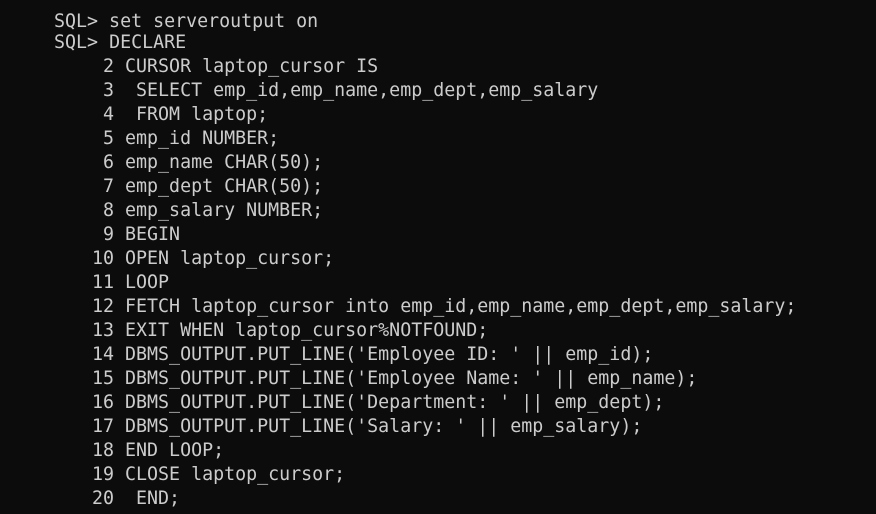 This screenshot has width=876, height=514. What do you see at coordinates (95, 222) in the screenshot?
I see `terminal-line: 9 BEGIN` at bounding box center [95, 222].